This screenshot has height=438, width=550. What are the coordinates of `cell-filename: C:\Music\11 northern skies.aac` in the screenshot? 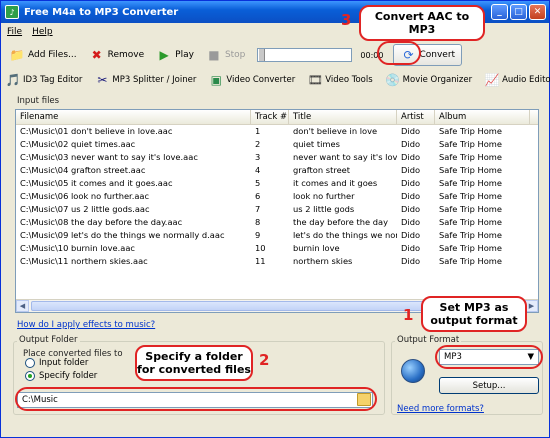 It's located at (84, 261).